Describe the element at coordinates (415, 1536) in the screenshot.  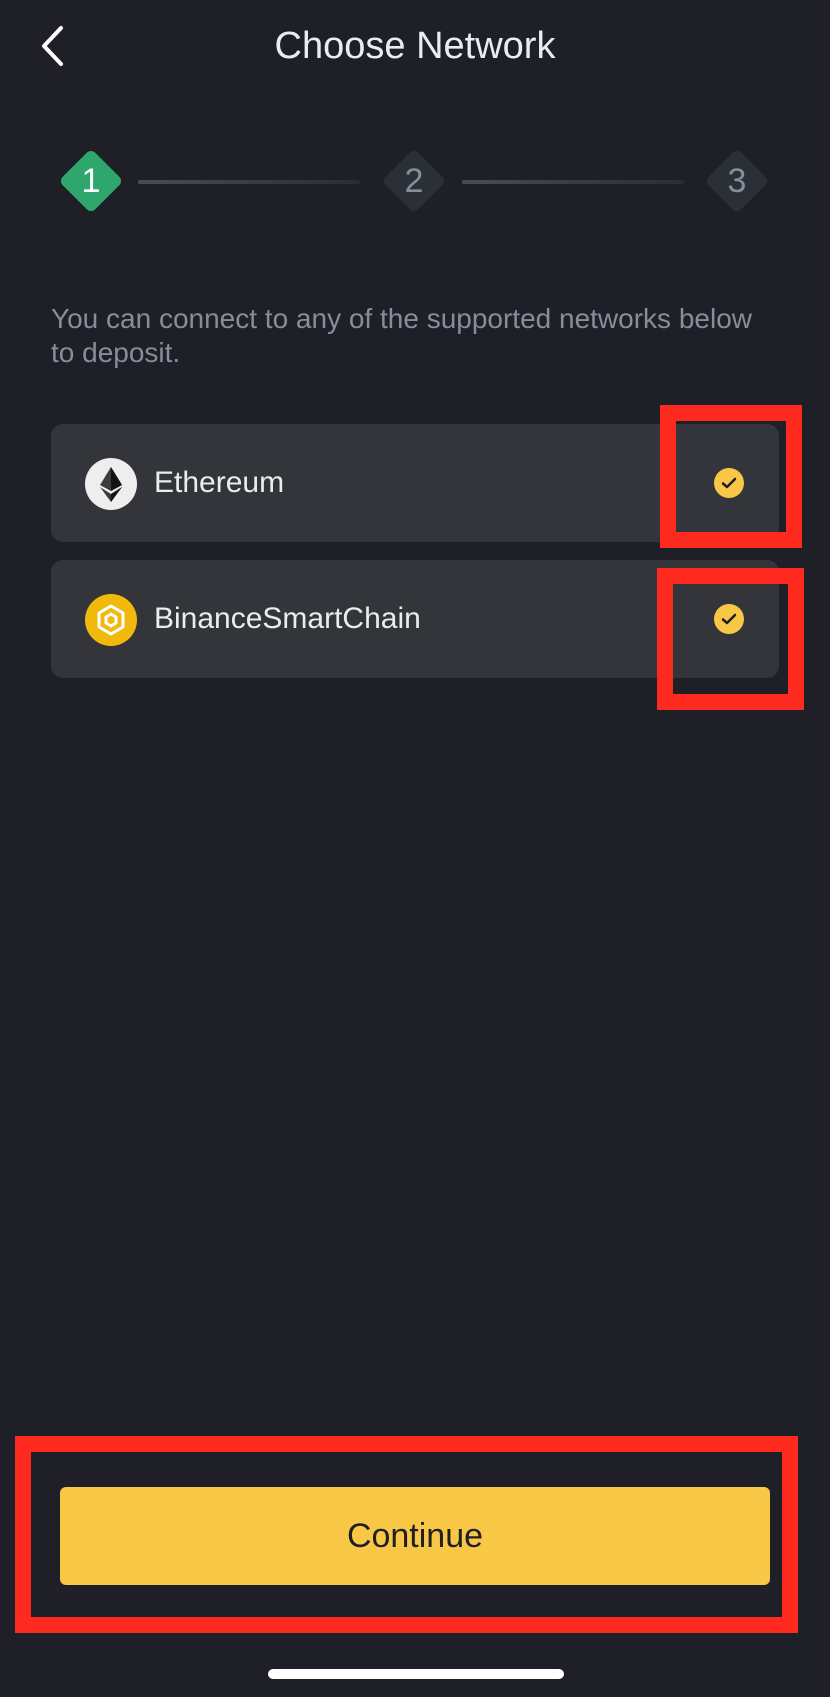
I see `continue-button: Continue` at that location.